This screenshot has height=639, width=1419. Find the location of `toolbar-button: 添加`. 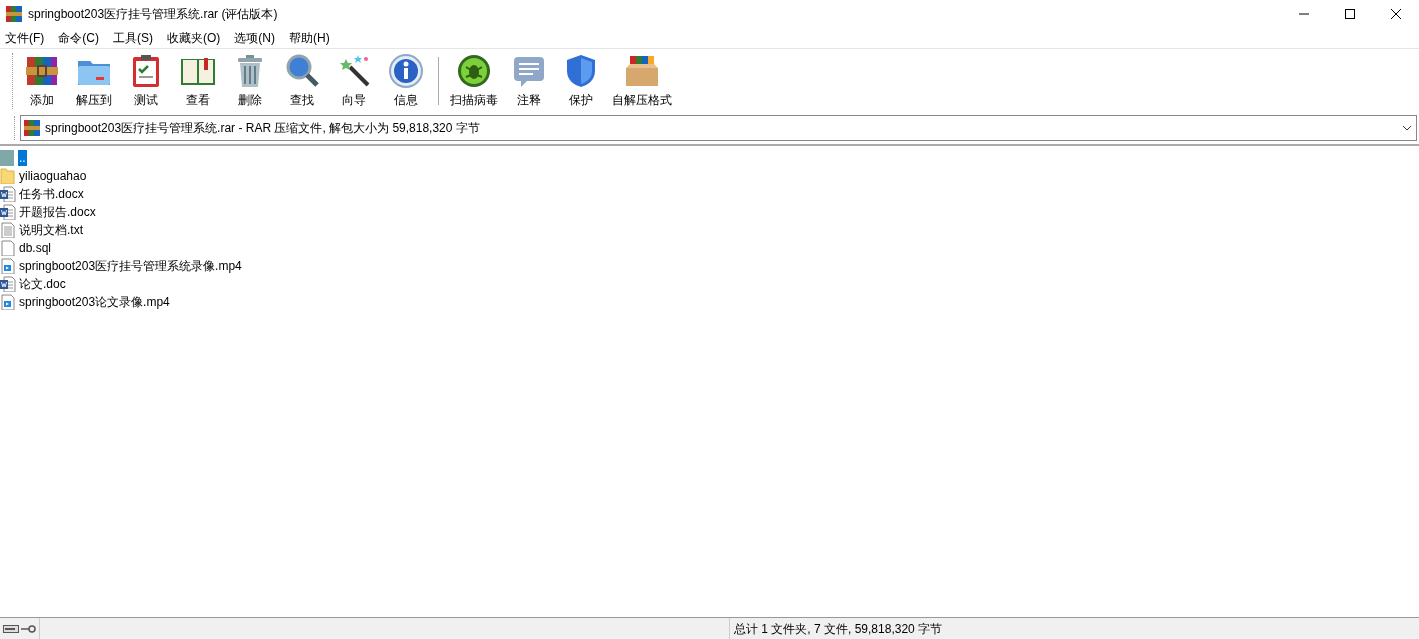

toolbar-button: 添加 is located at coordinates (42, 80).